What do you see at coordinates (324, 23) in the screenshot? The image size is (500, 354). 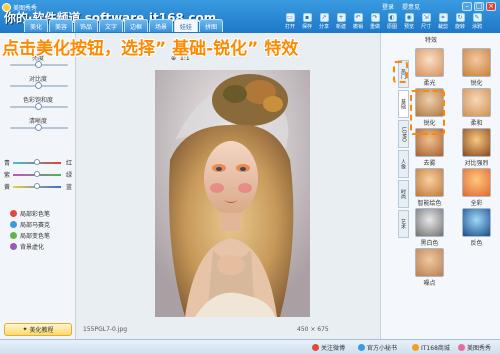 I see `share-button: ↗ 分享` at bounding box center [324, 23].